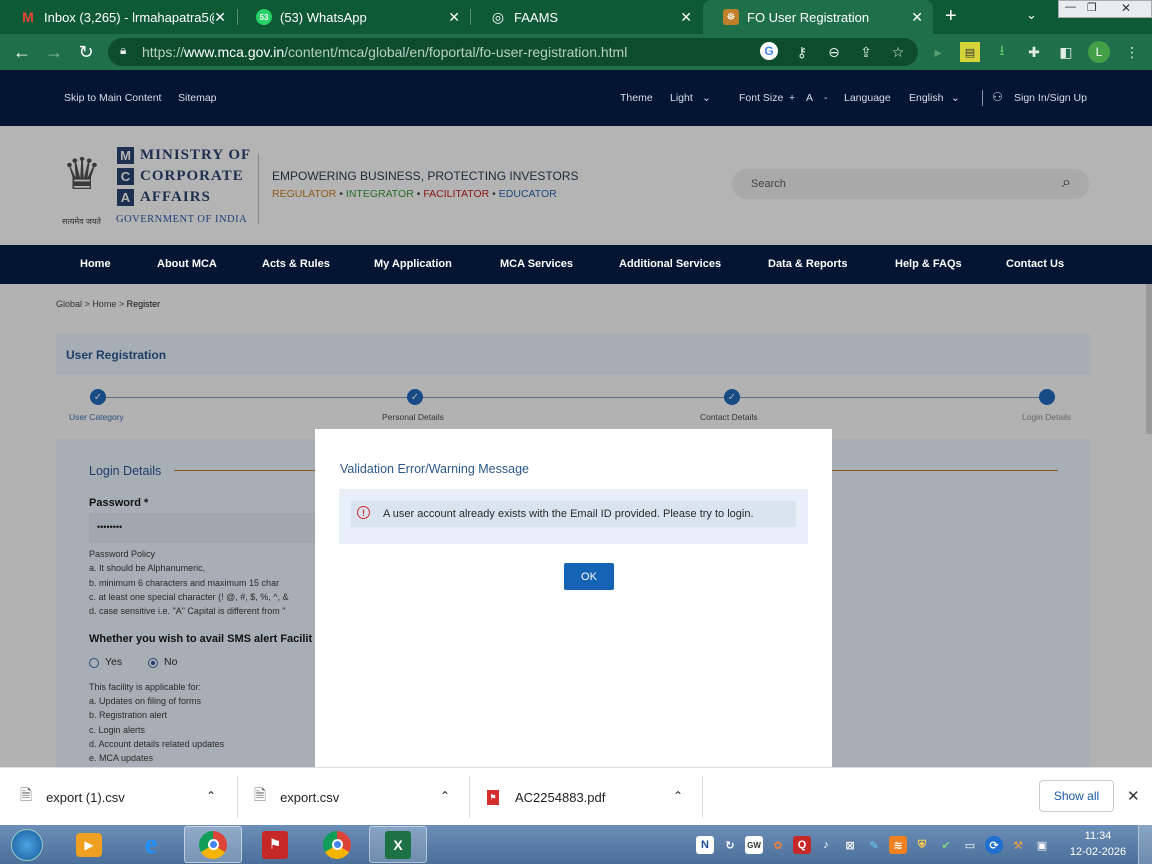 The image size is (1152, 864). I want to click on font-reset-button: A, so click(809, 98).